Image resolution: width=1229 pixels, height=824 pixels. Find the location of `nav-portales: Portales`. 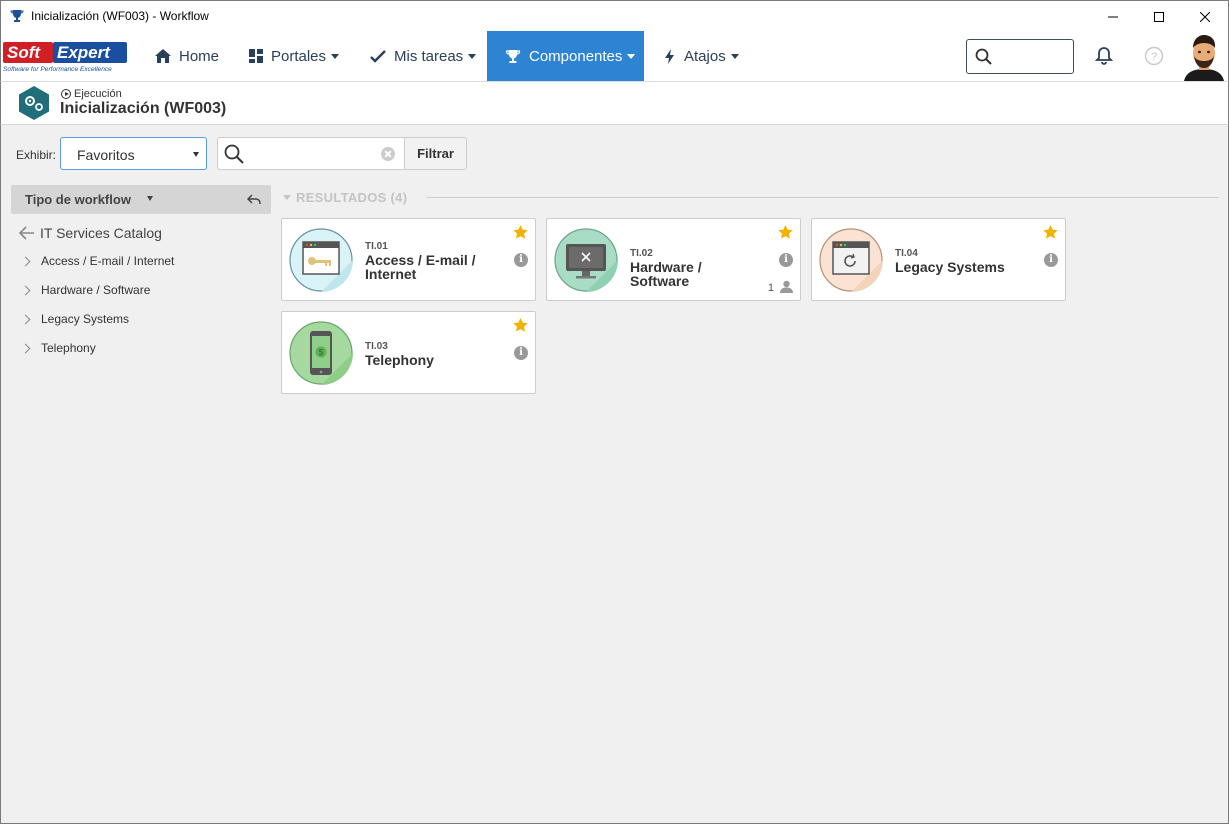

nav-portales: Portales is located at coordinates (294, 56).